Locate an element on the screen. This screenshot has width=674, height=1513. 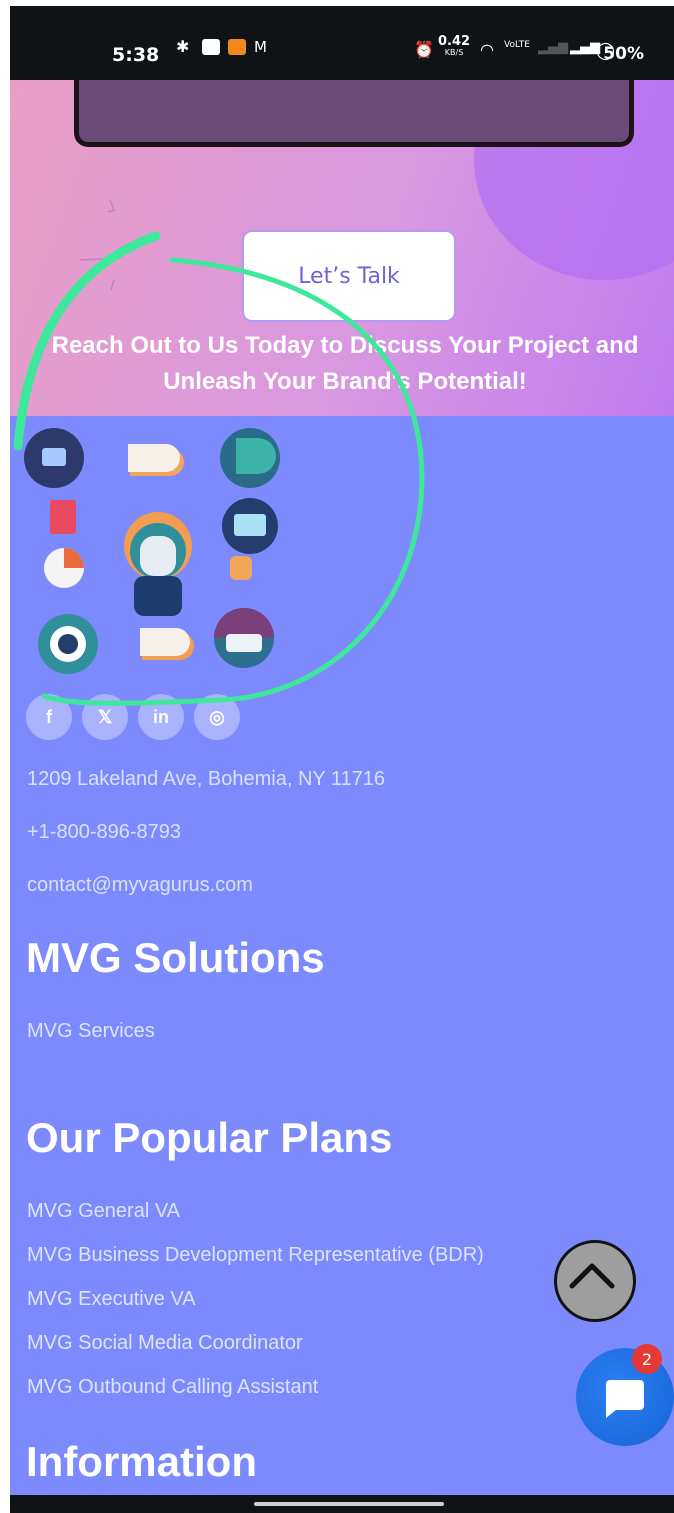
plan-link-social-media: MVG Social Media Coordinator is located at coordinates (165, 1343).